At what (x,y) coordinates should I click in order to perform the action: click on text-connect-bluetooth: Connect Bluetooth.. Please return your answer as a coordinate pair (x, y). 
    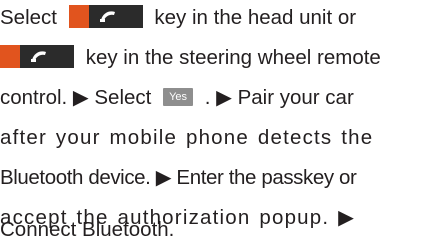
    Looking at the image, I should click on (87, 229).